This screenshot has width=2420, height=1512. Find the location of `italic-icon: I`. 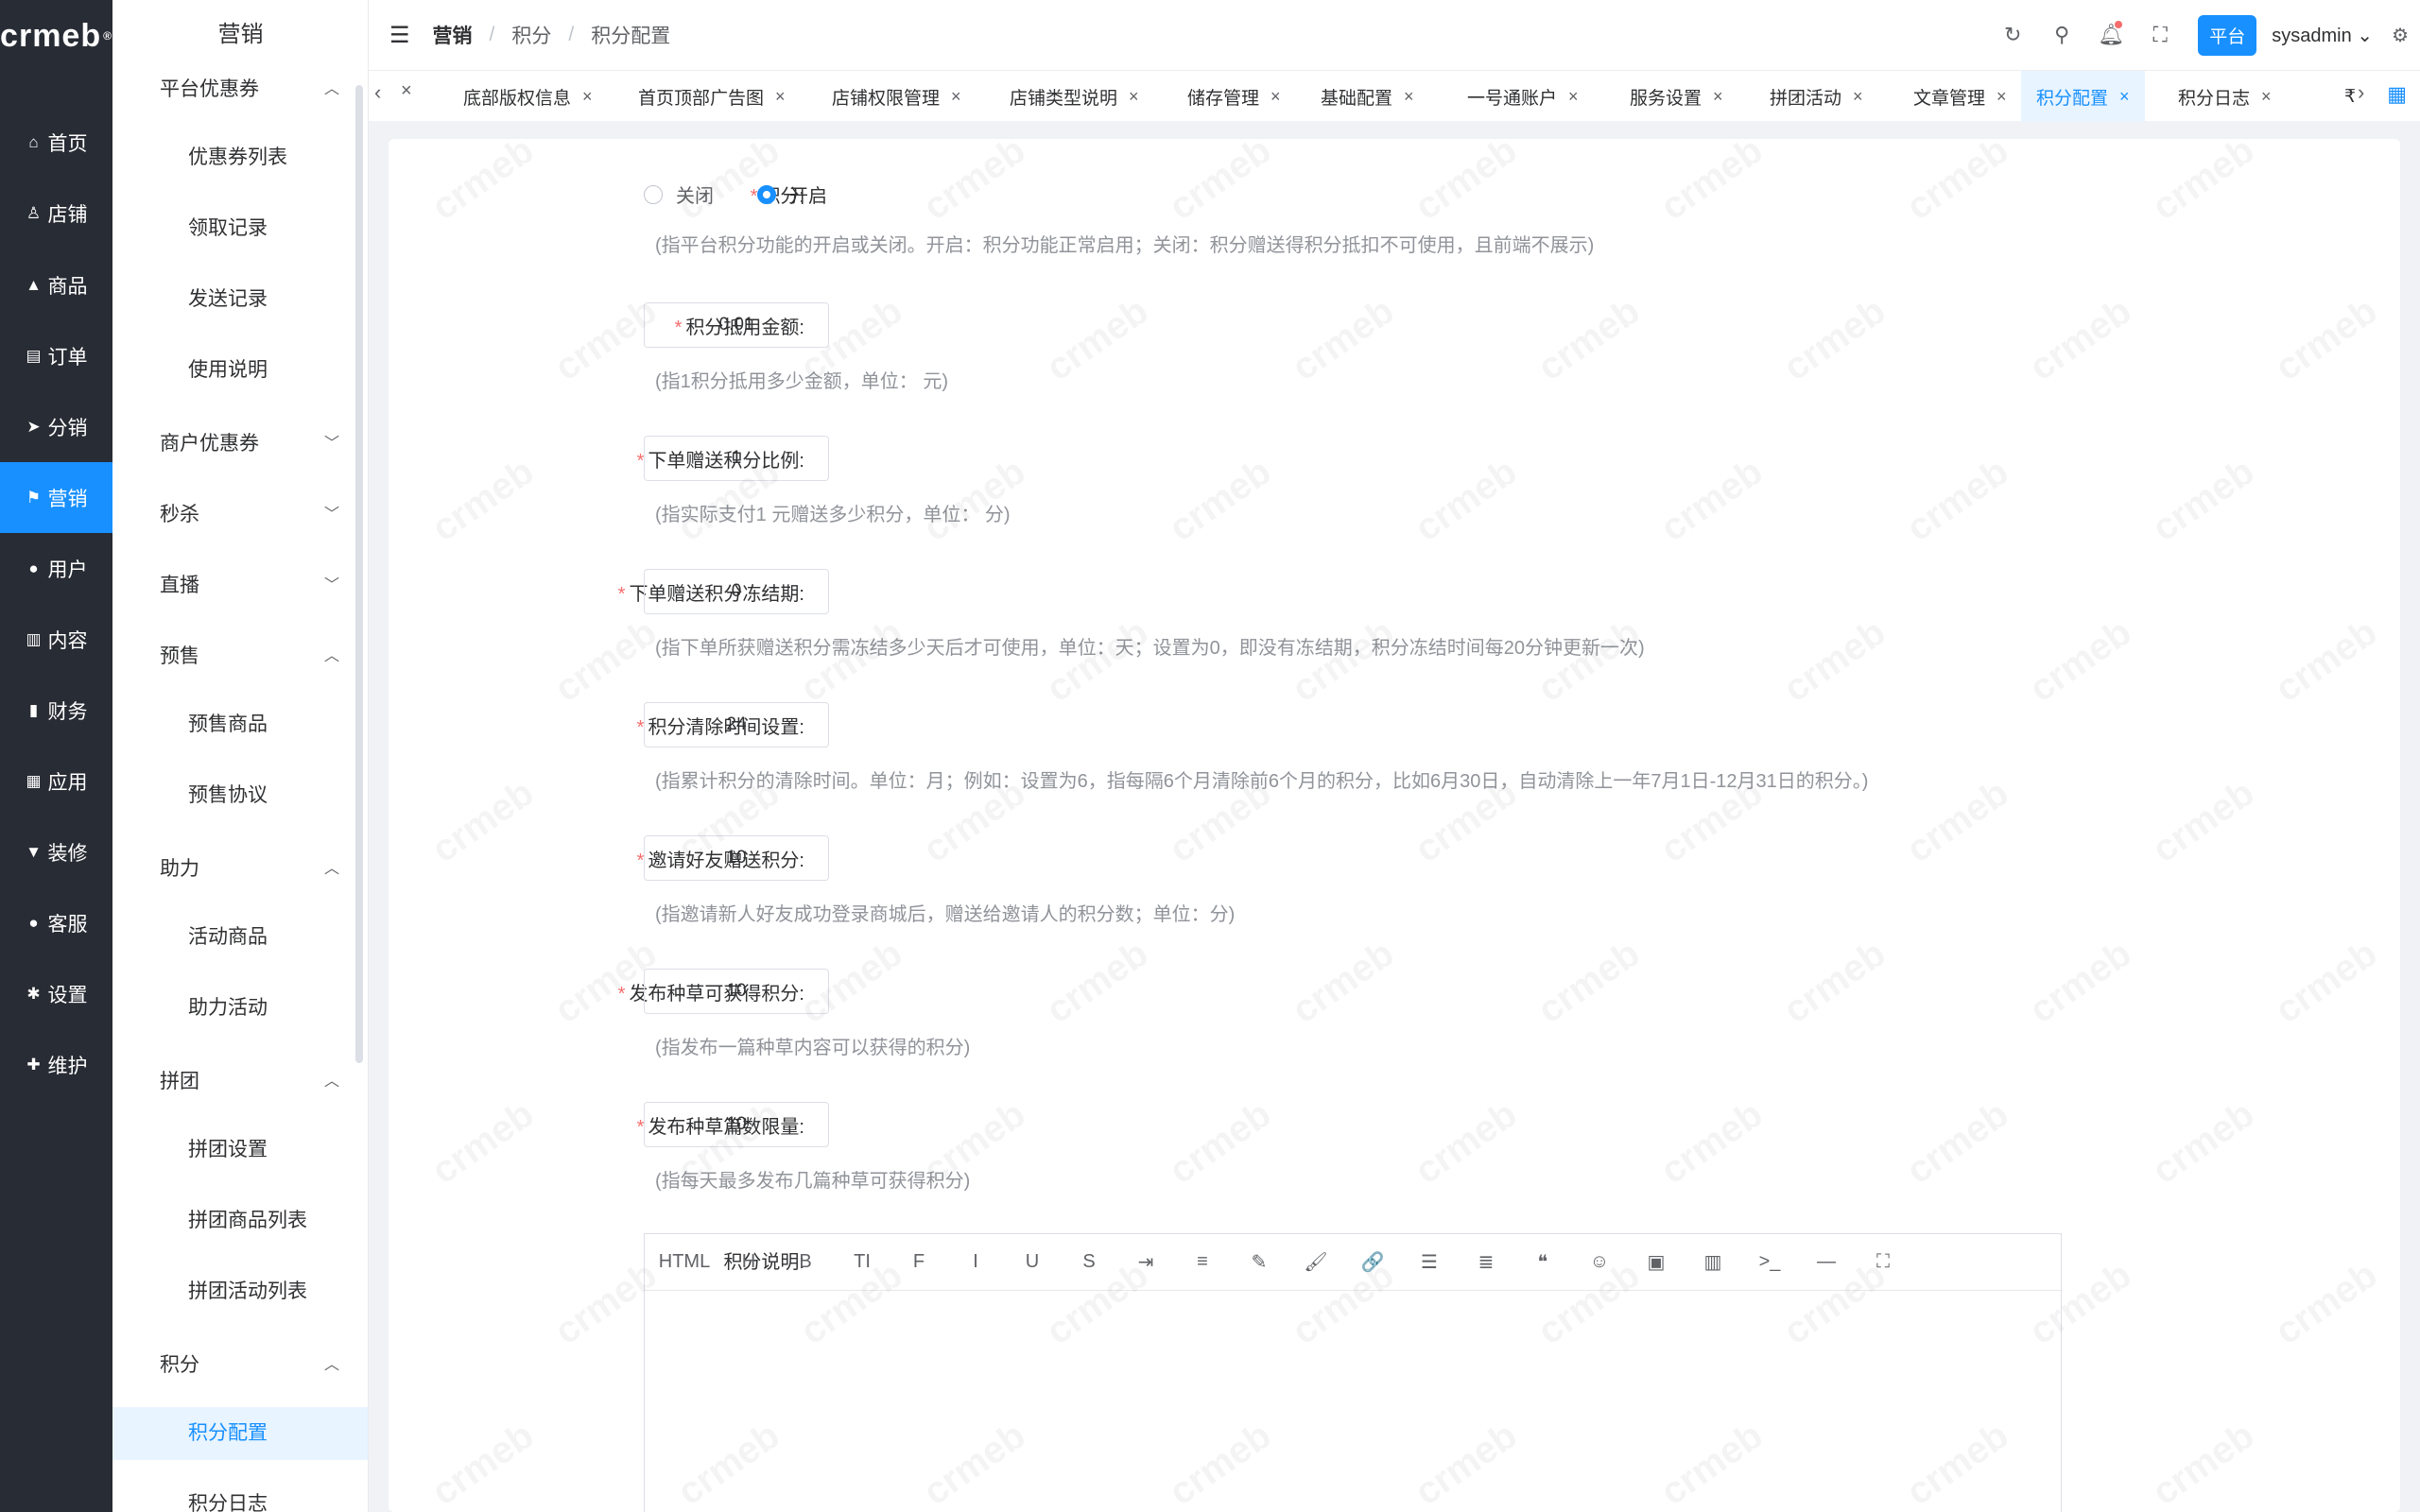

italic-icon: I is located at coordinates (976, 1262).